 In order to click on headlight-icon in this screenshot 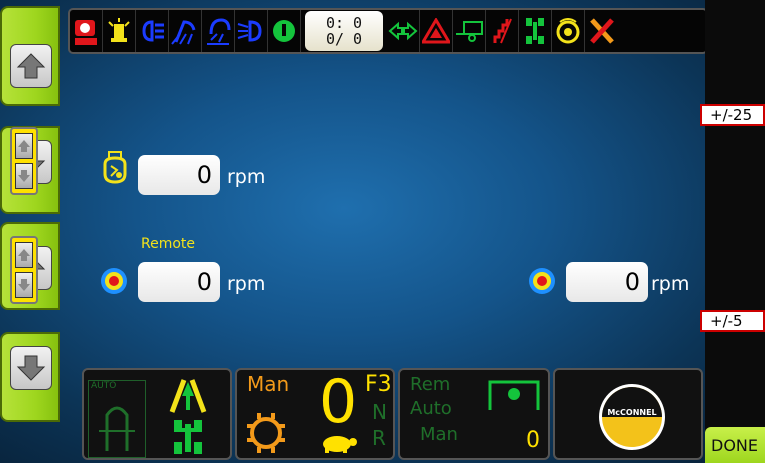, I will do `click(152, 31)`.